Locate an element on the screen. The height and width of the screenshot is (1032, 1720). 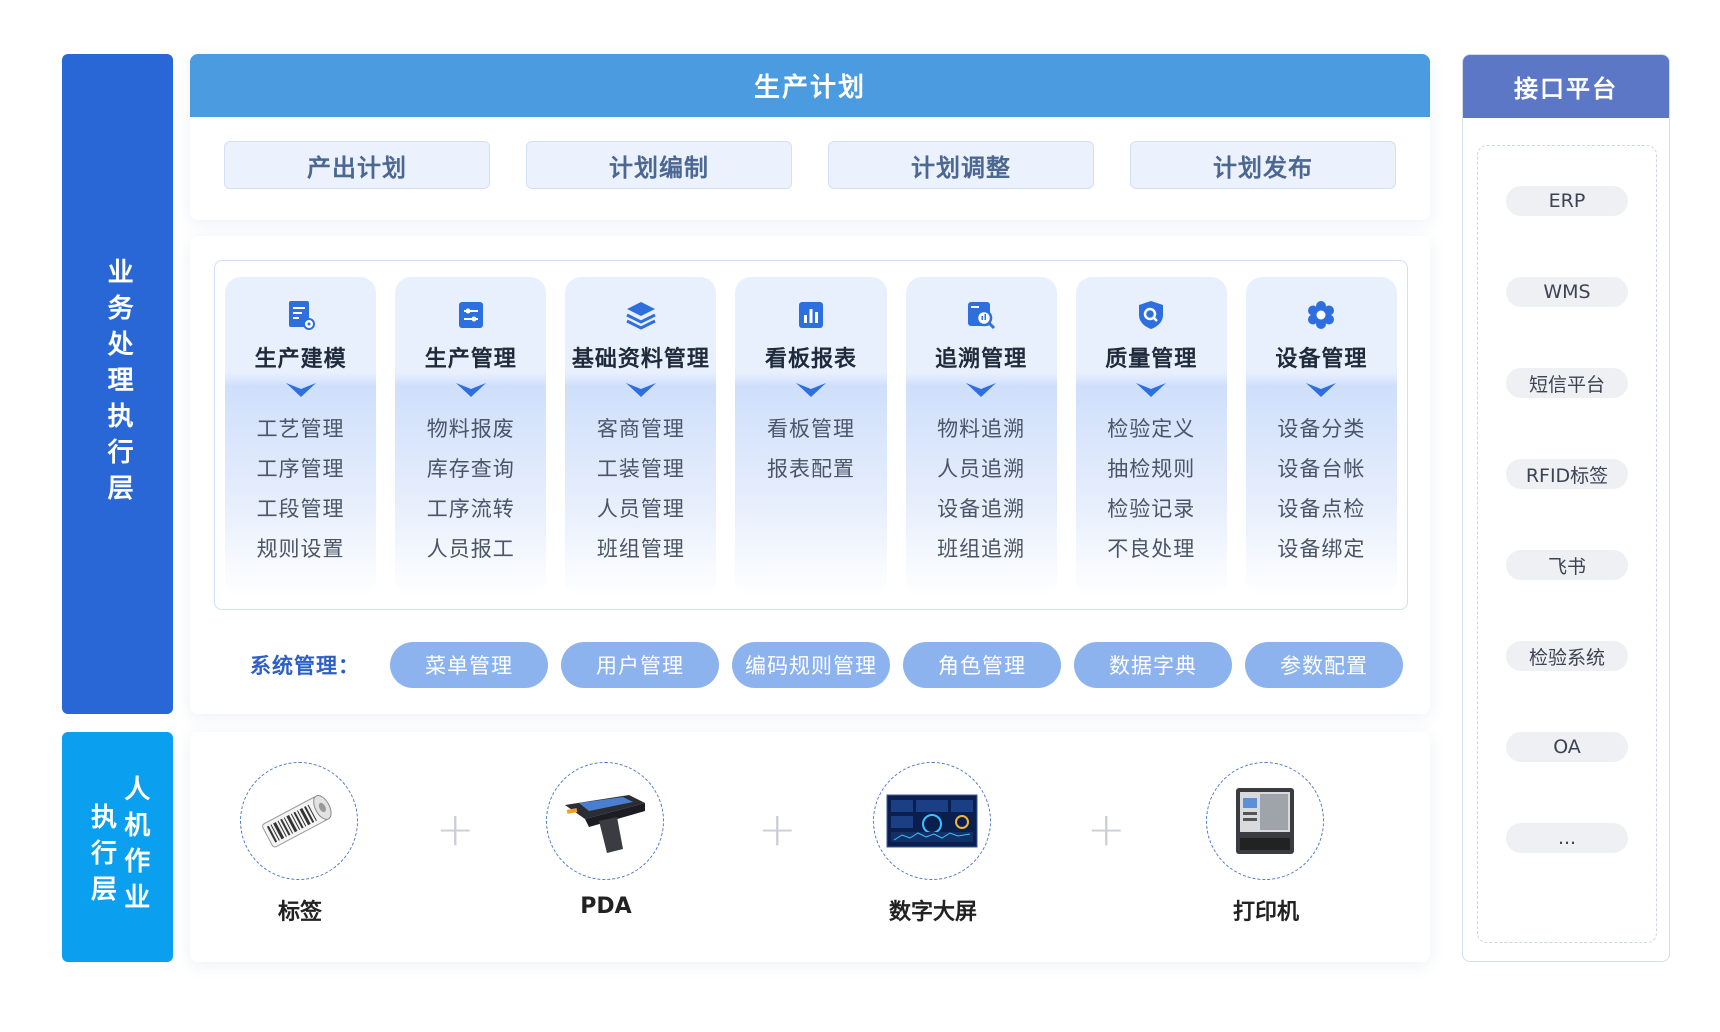
module-item: 设备分类 is located at coordinates (1321, 429).